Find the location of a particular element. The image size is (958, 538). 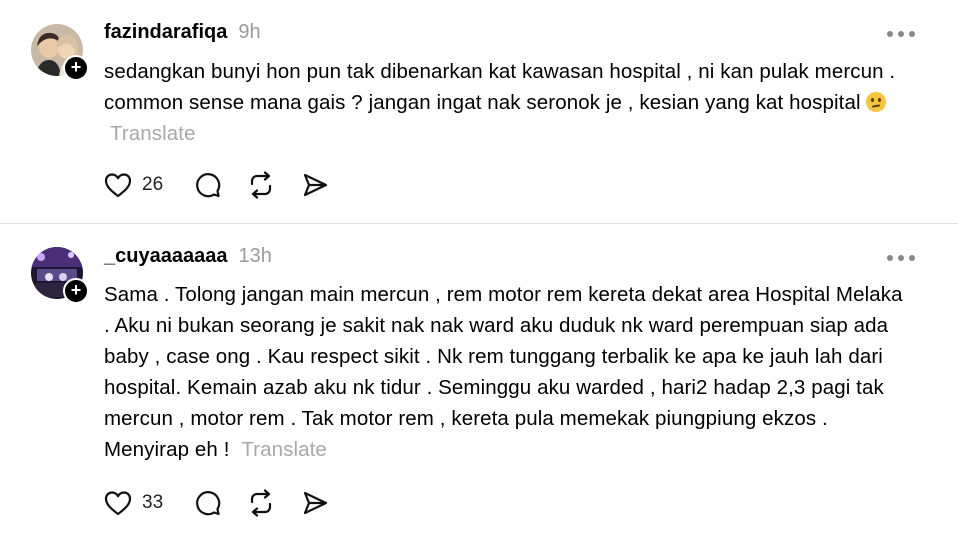

username: fazindarafiqa is located at coordinates (165, 32).